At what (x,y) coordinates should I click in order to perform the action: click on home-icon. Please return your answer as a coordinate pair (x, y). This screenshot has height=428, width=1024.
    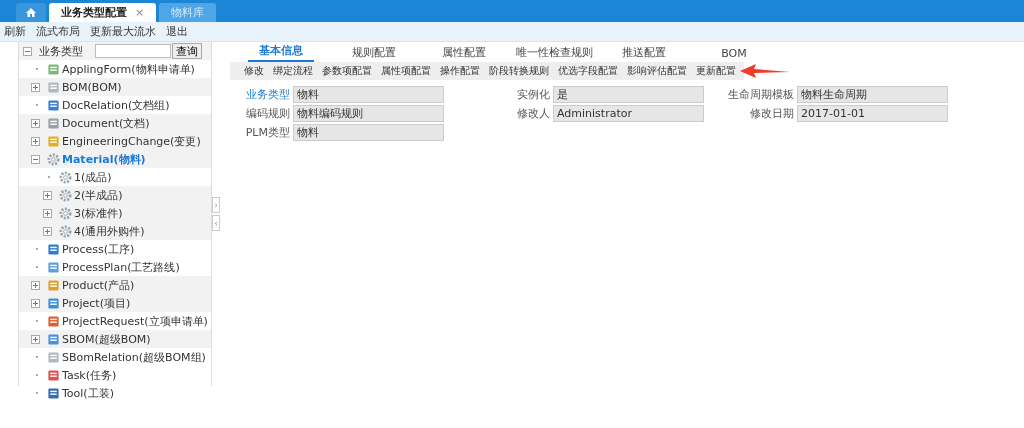
    Looking at the image, I should click on (31, 12).